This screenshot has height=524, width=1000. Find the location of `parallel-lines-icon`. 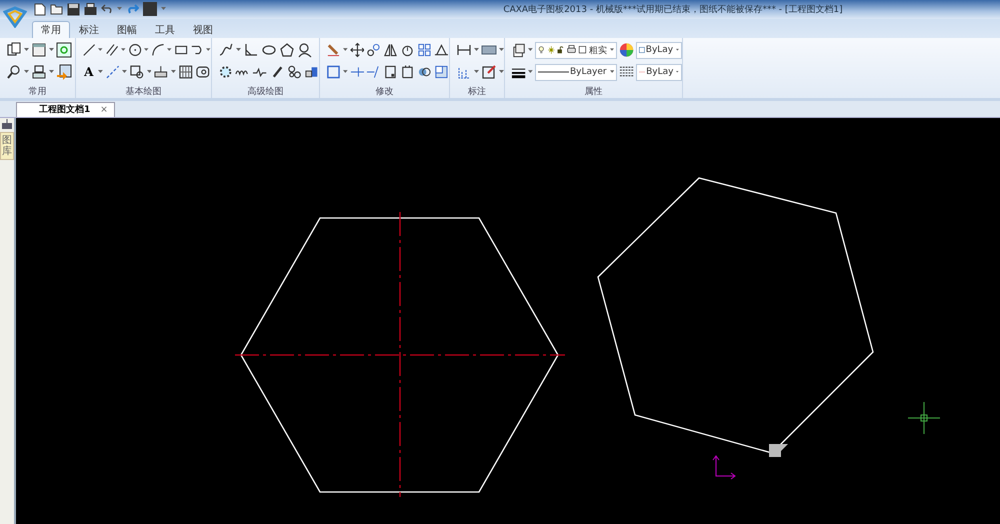

parallel-lines-icon is located at coordinates (112, 50).